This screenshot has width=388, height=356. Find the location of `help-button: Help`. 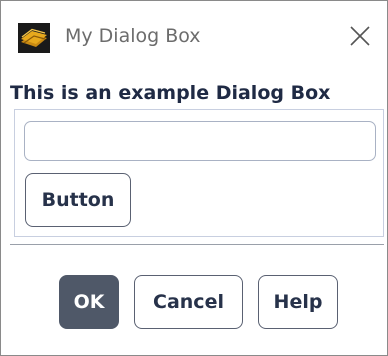

help-button: Help is located at coordinates (298, 302).